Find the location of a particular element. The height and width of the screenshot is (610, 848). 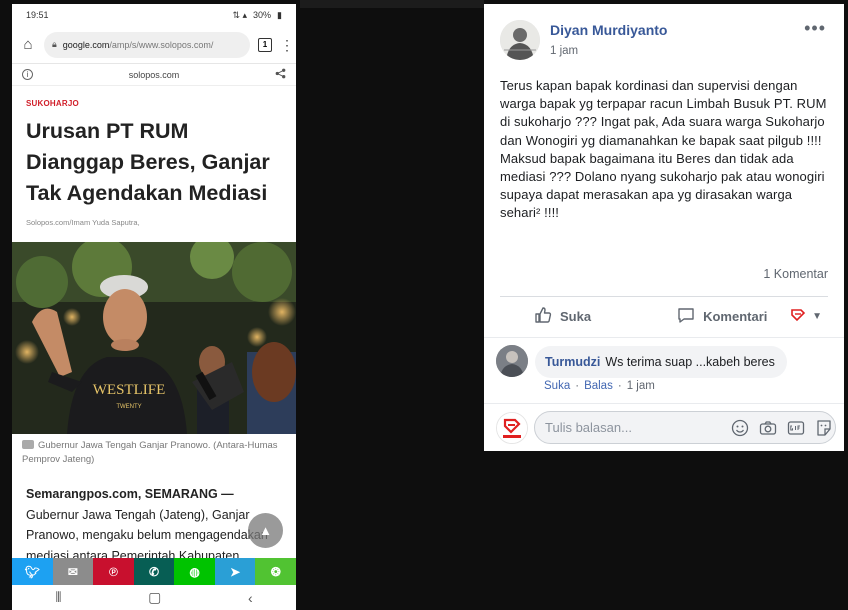

battery-icon: ▮ is located at coordinates (279, 14).